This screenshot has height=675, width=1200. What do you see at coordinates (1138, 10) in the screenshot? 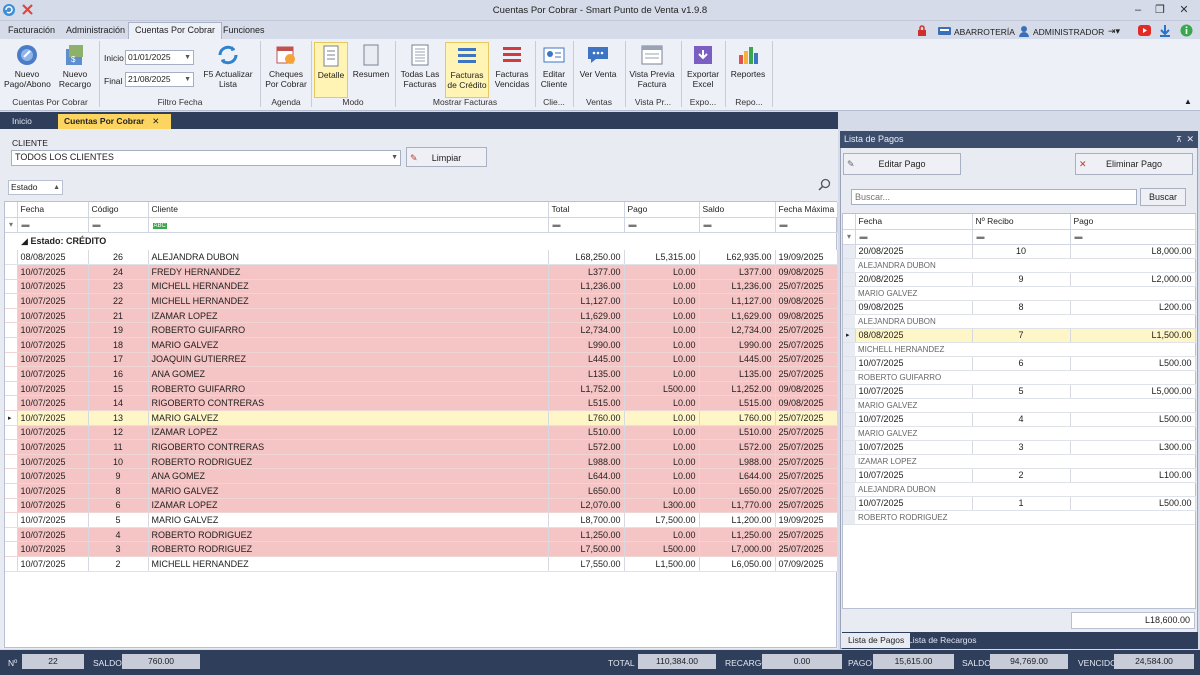
I see `minimize-icon: –` at bounding box center [1138, 10].